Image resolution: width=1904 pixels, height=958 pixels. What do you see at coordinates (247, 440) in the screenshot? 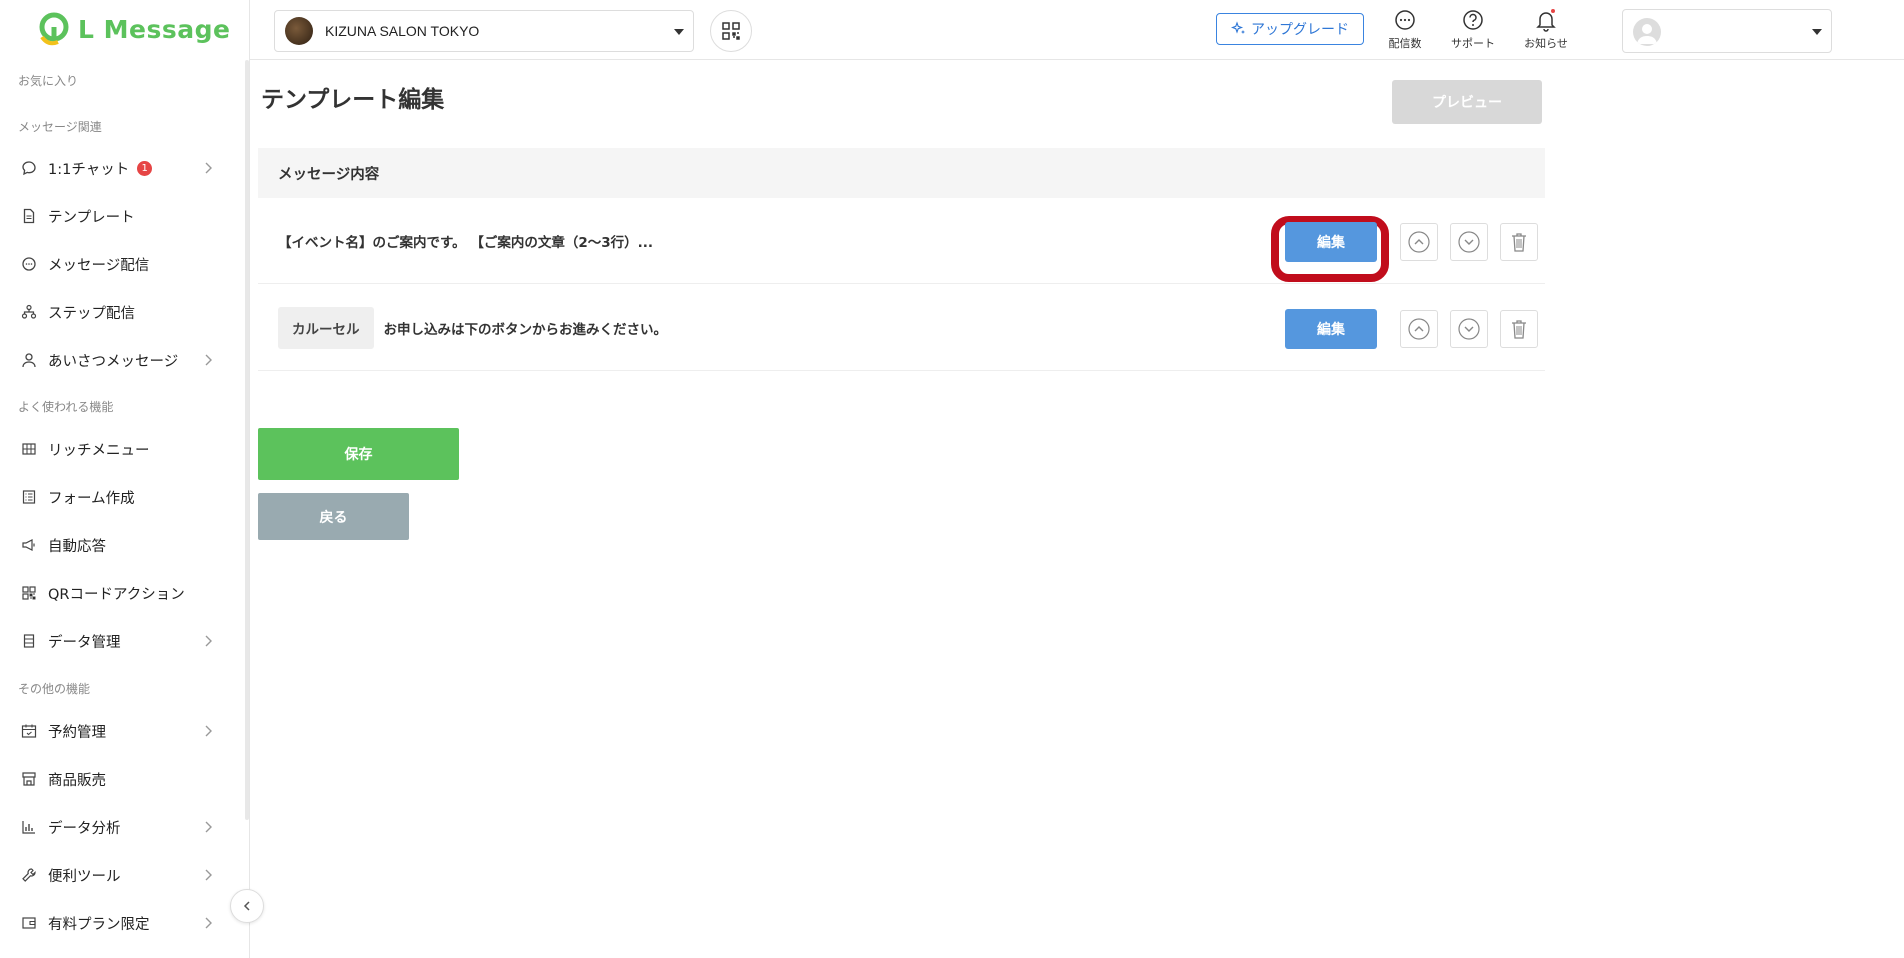
I see `sidebar-scrollbar` at bounding box center [247, 440].